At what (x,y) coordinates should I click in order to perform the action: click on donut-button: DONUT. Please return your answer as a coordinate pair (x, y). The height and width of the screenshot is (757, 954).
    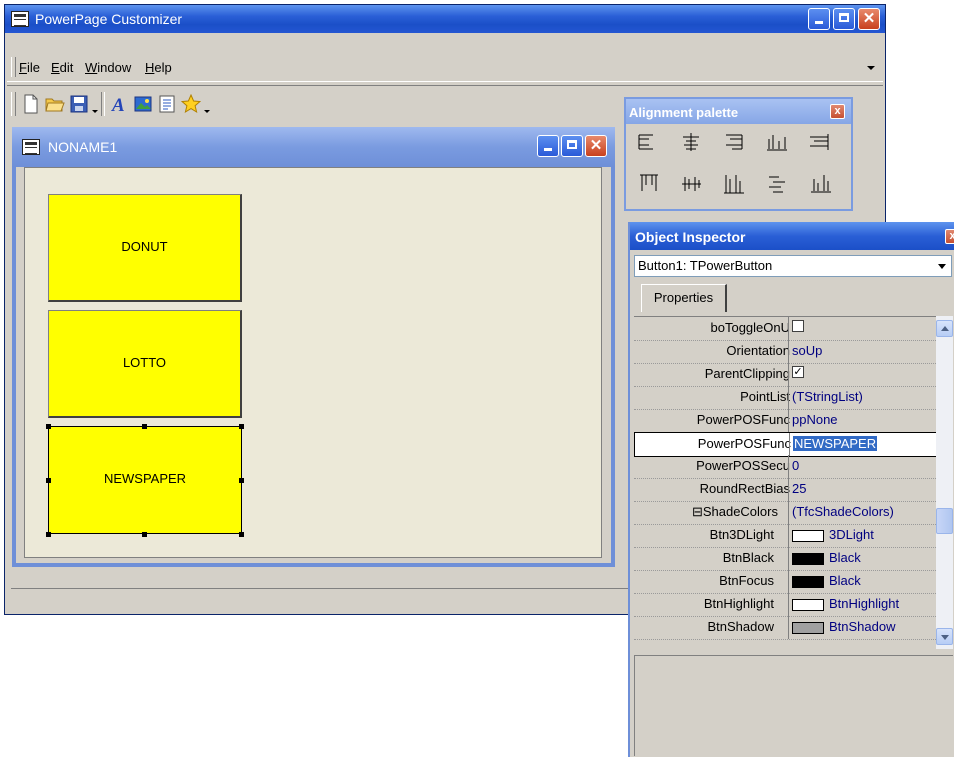
    Looking at the image, I should click on (145, 248).